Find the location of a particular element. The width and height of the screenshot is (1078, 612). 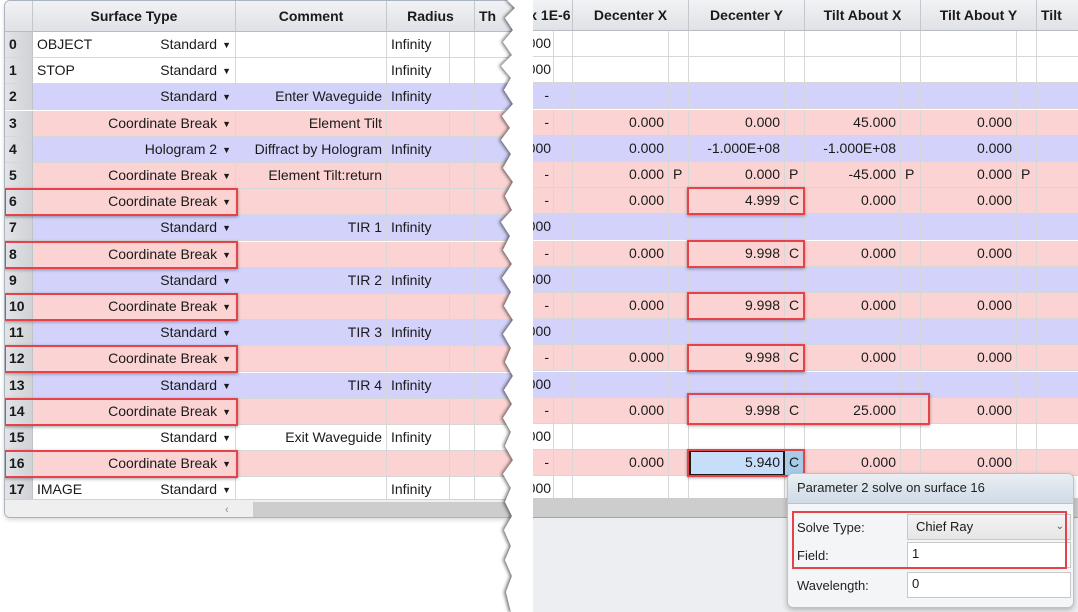

table-row: 14Coordinate Break▼0 is located at coordinates (260, 411).